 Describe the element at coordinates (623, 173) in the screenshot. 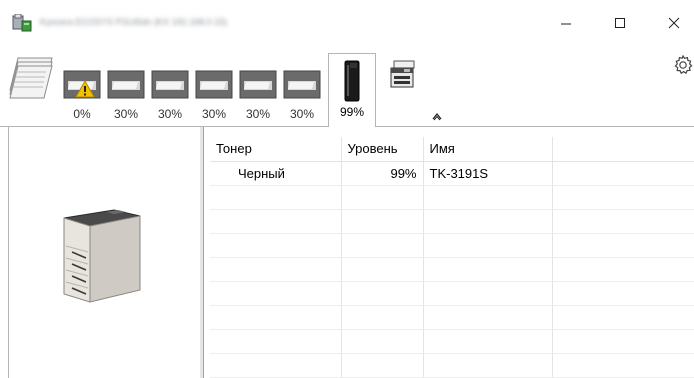

I see `cell-blank` at that location.